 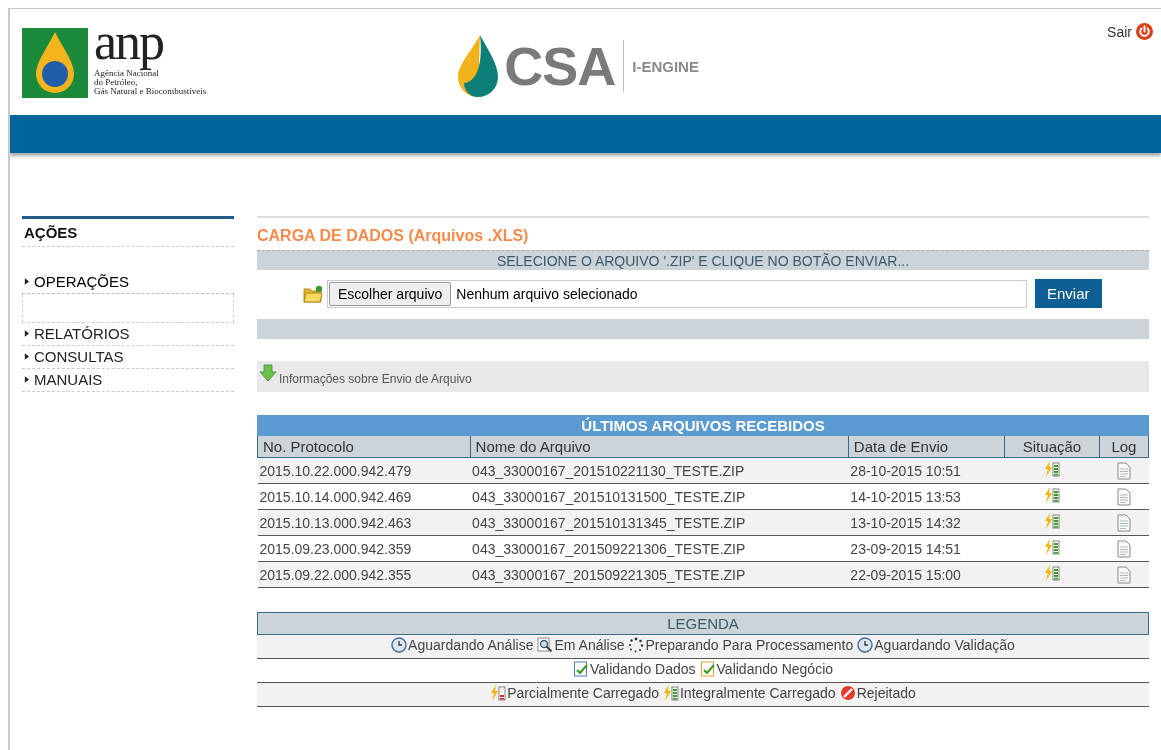 I want to click on table-cell: 043_33000167_201510221130_TESTE.ZIP, so click(x=659, y=470).